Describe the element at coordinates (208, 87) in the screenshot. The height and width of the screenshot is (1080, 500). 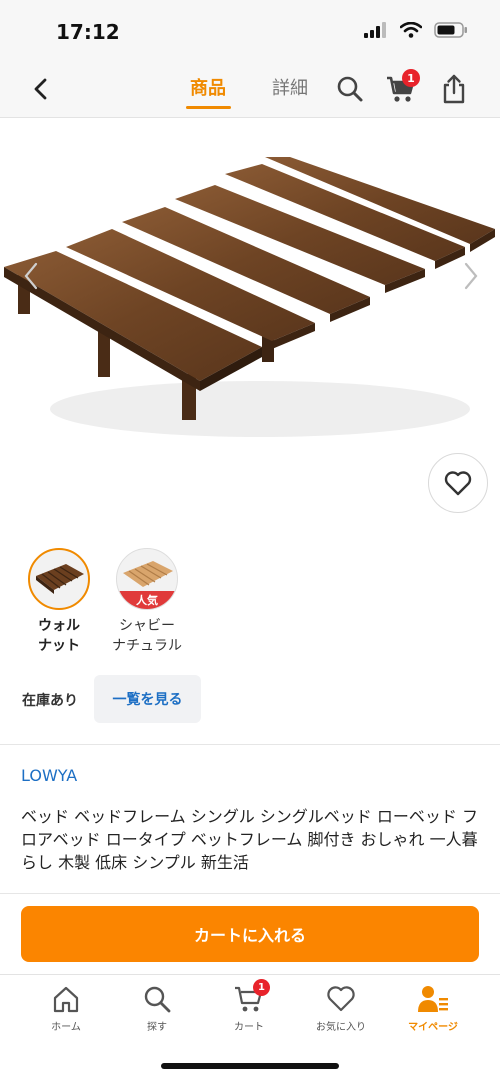
I see `tab-product: 商品` at that location.